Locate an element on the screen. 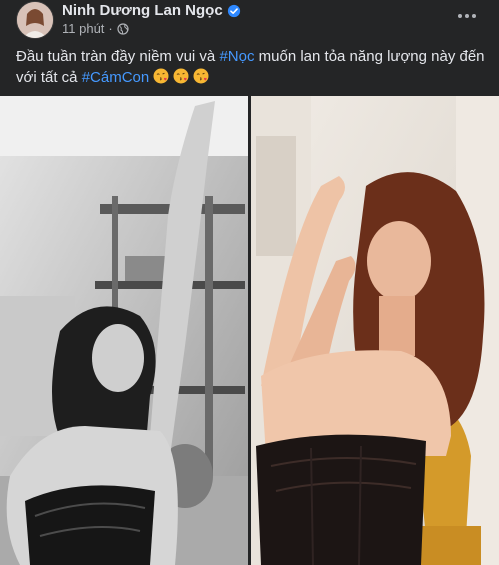 This screenshot has width=499, height=565. hashtag-camcon: #CámCon is located at coordinates (116, 77).